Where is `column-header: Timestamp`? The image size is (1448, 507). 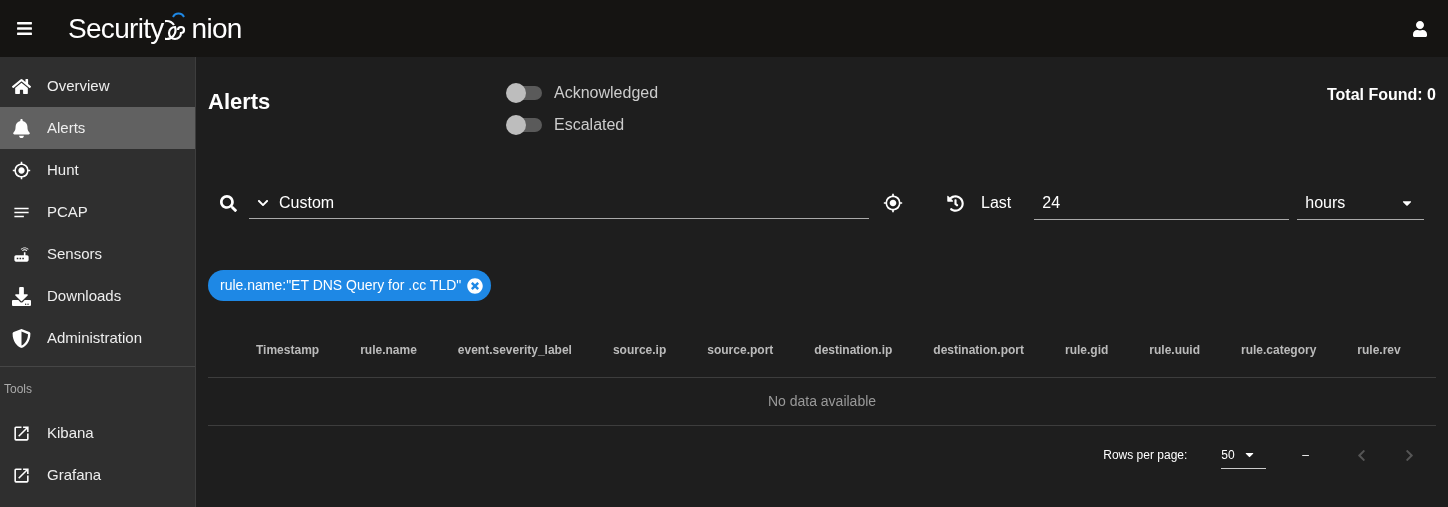 column-header: Timestamp is located at coordinates (288, 349).